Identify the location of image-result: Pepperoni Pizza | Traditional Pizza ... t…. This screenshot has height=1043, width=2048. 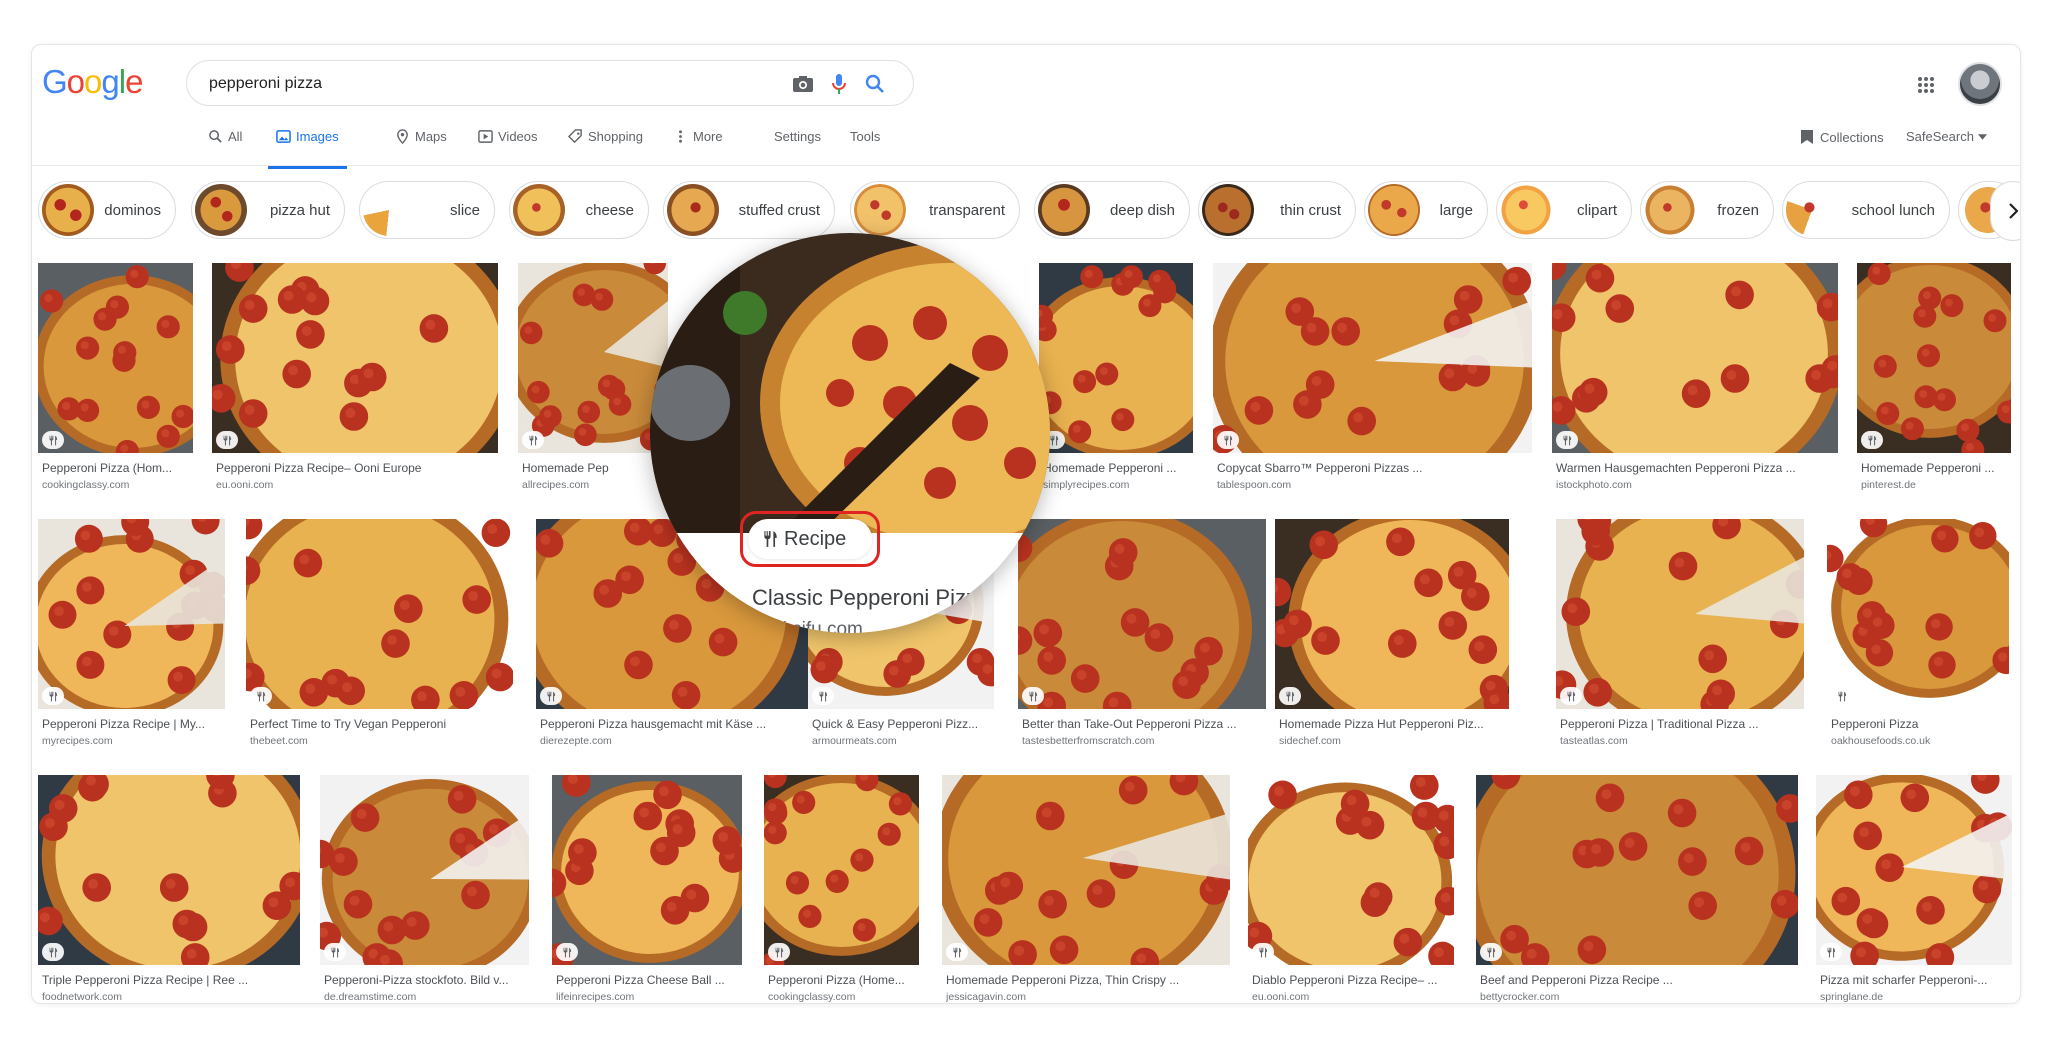
(1680, 635).